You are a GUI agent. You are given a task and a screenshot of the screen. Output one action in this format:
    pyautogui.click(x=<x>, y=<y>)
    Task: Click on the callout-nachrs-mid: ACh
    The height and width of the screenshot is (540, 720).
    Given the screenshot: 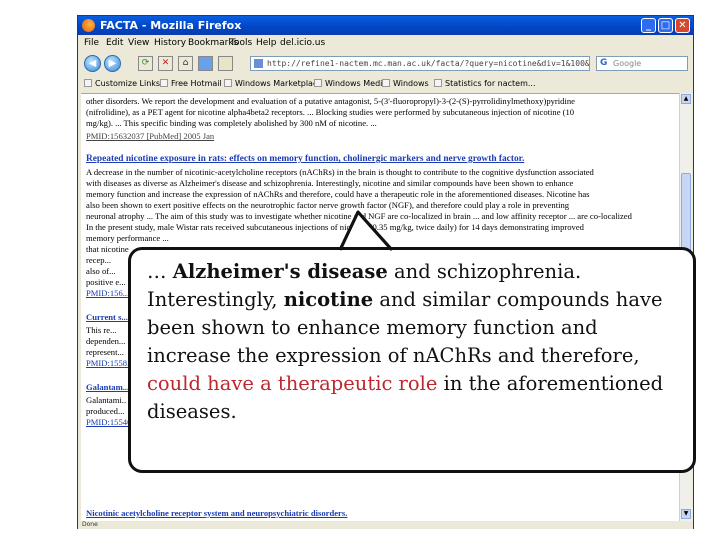 What is the action you would take?
    pyautogui.click(x=446, y=355)
    